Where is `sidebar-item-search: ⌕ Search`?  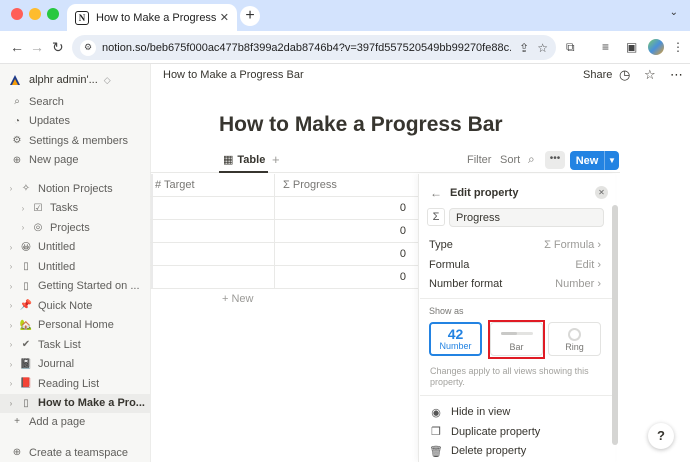
sidebar-item-search: ⌕ Search is located at coordinates (75, 101).